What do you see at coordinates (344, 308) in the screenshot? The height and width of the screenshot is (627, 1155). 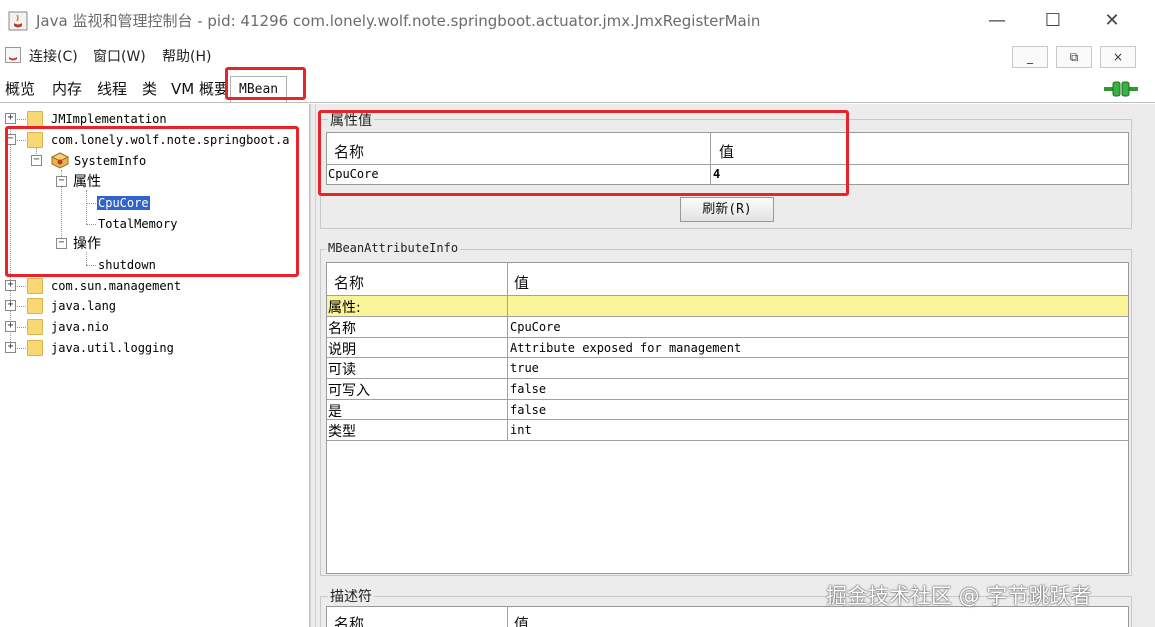 I see `attr-info-row-name: 属性:` at bounding box center [344, 308].